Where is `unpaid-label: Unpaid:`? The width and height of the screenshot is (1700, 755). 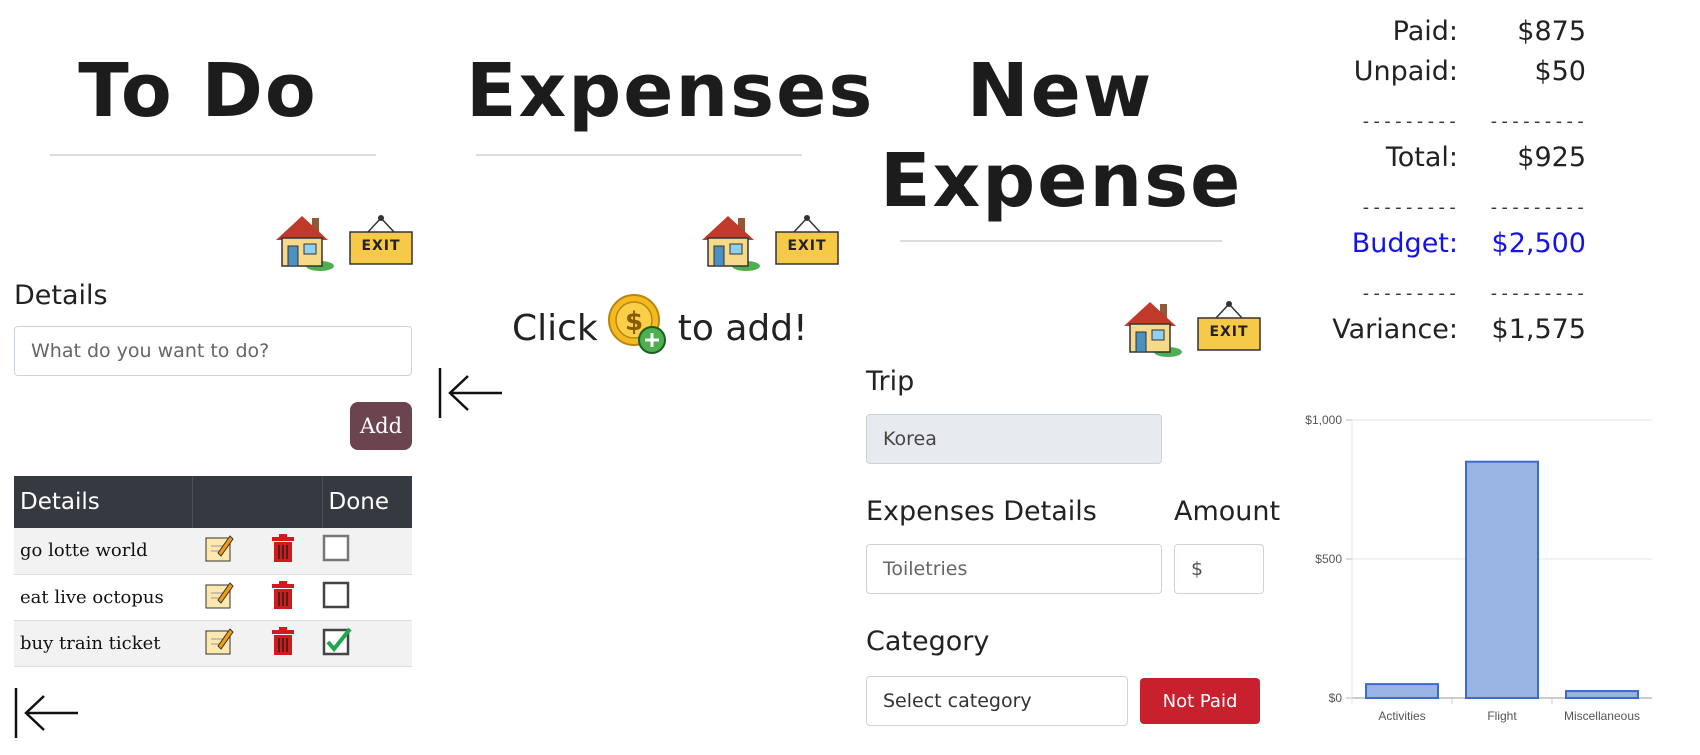 unpaid-label: Unpaid: is located at coordinates (1405, 71).